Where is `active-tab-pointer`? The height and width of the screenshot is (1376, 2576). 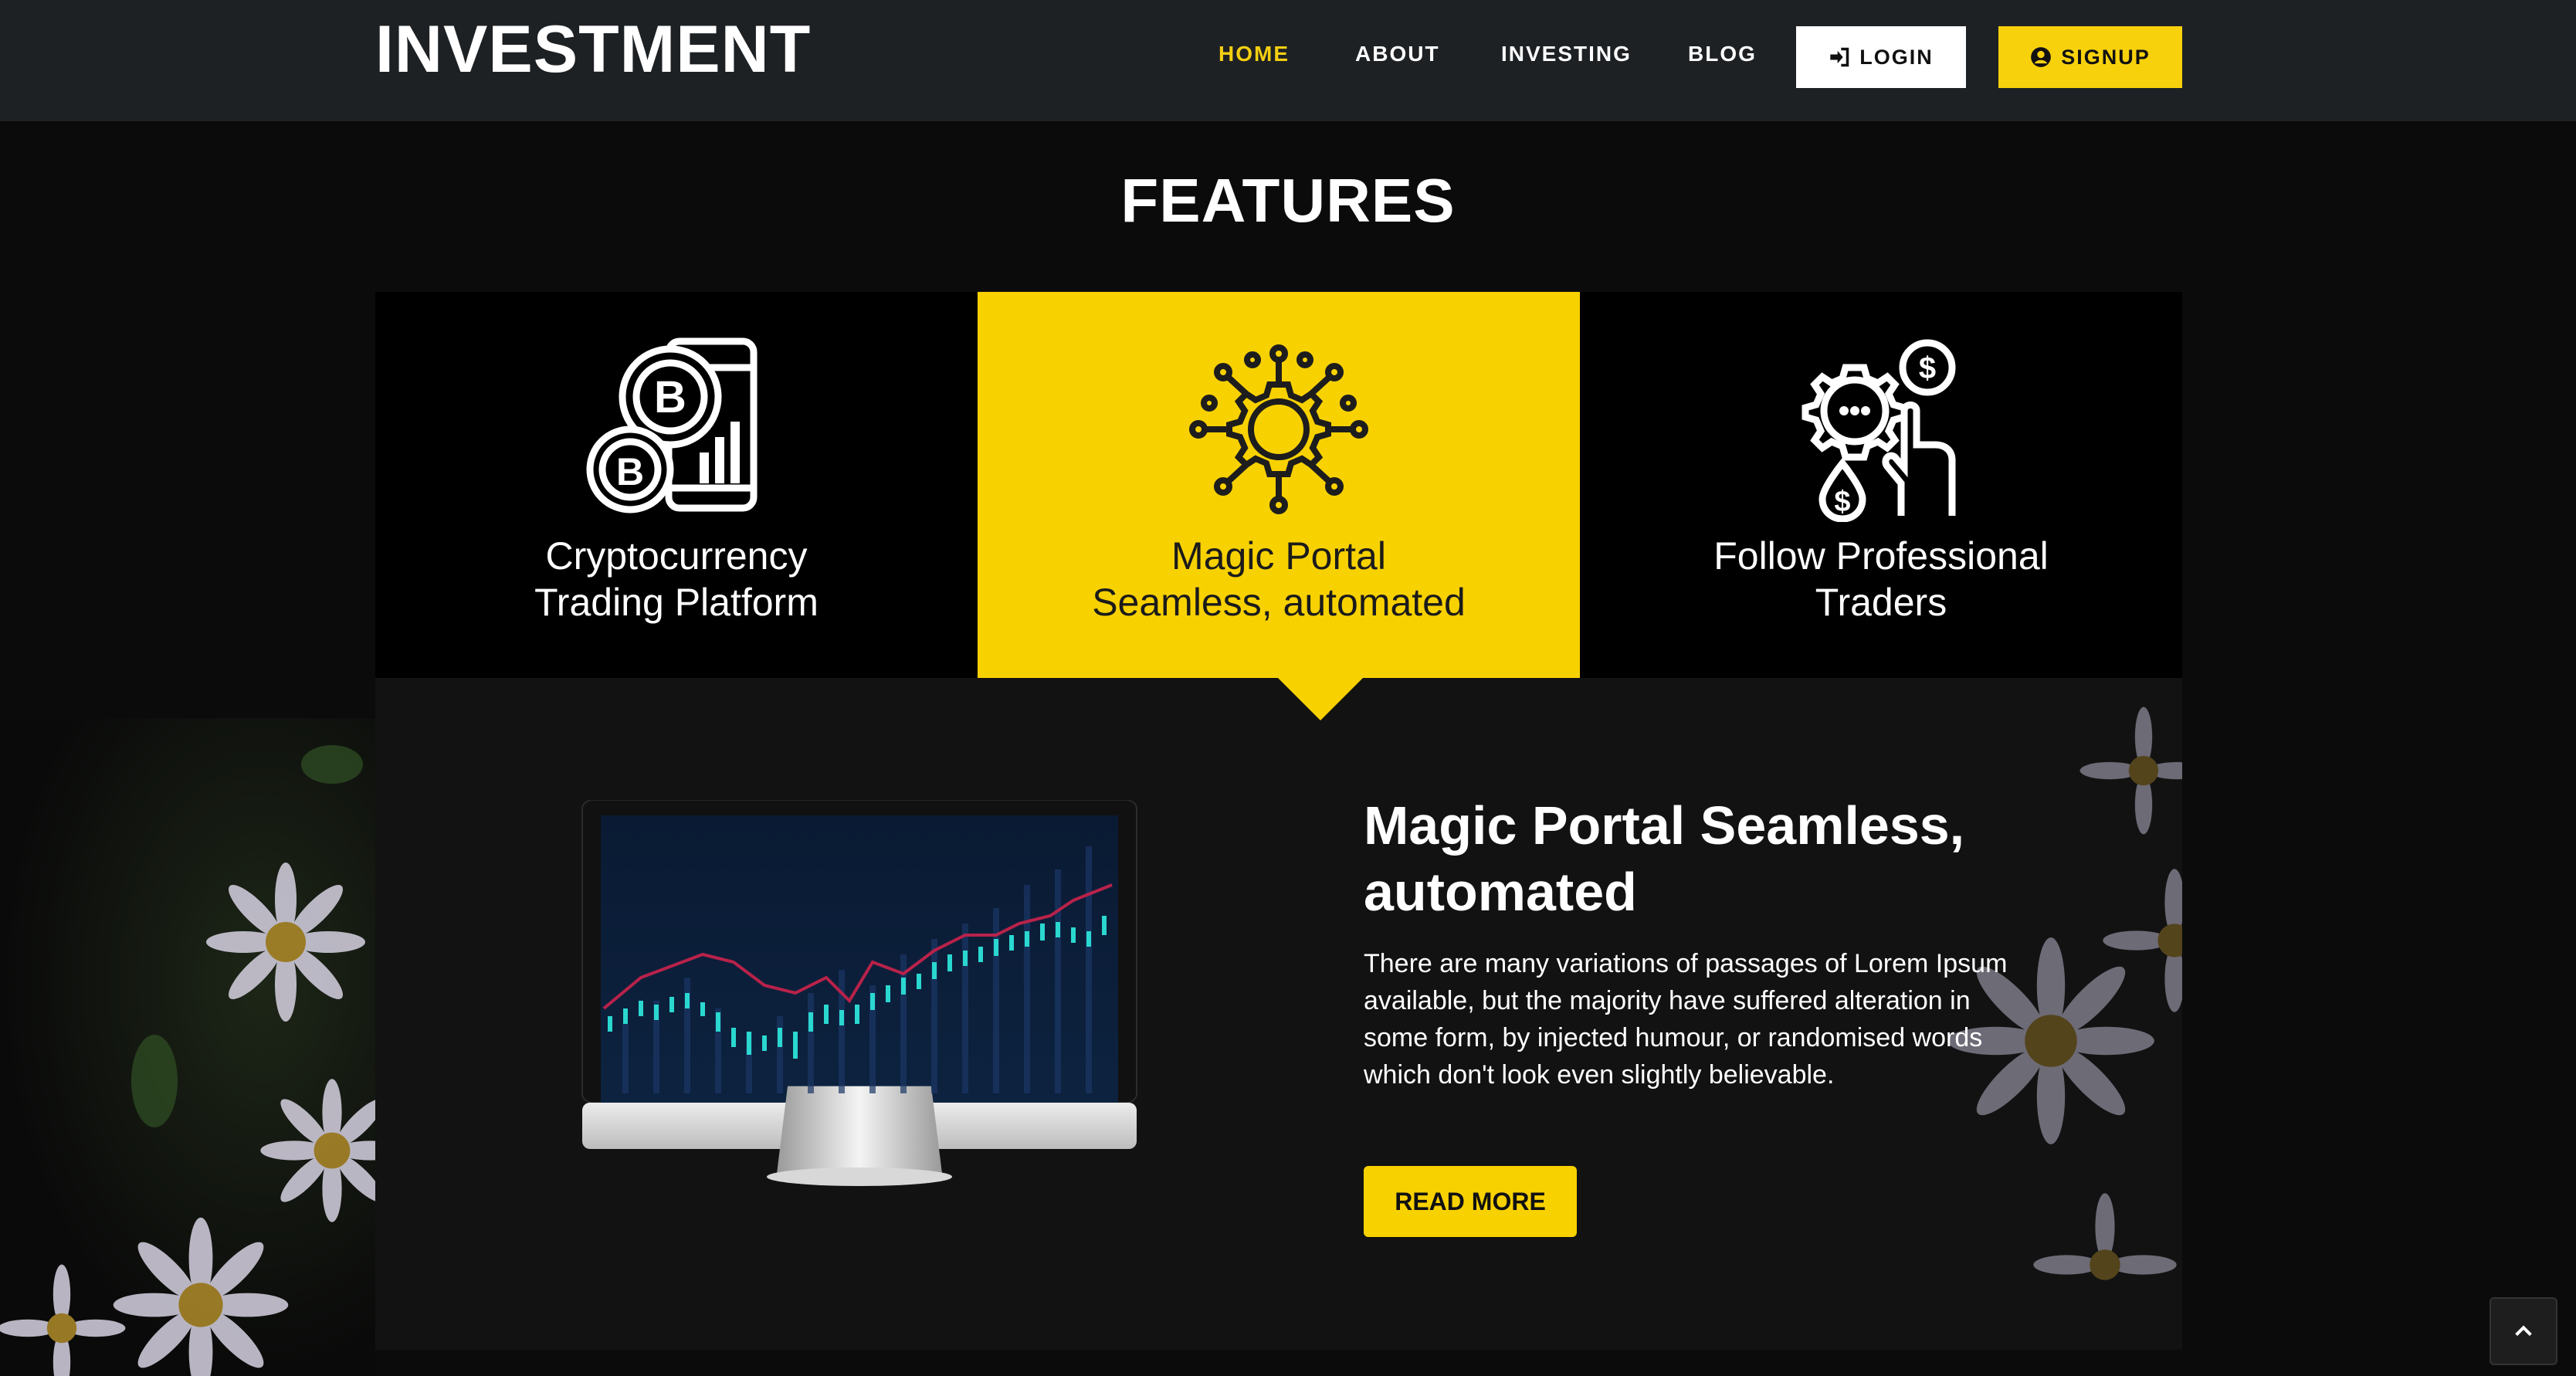
active-tab-pointer is located at coordinates (1320, 698).